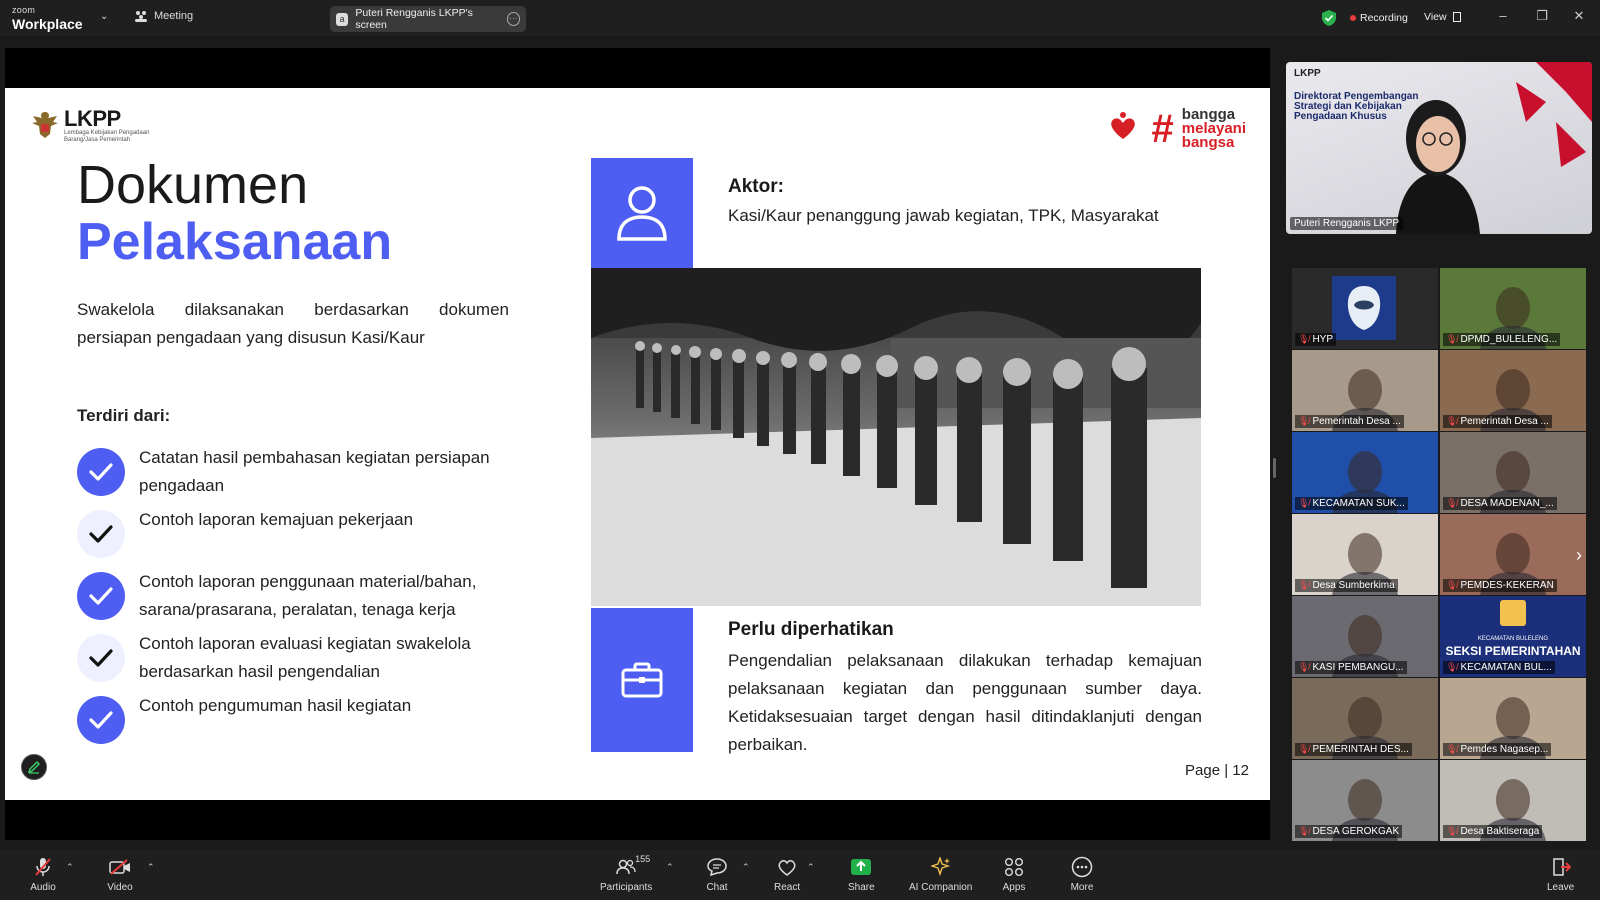 Image resolution: width=1600 pixels, height=900 pixels. Describe the element at coordinates (1579, 16) in the screenshot. I see `close-icon: ✕` at that location.